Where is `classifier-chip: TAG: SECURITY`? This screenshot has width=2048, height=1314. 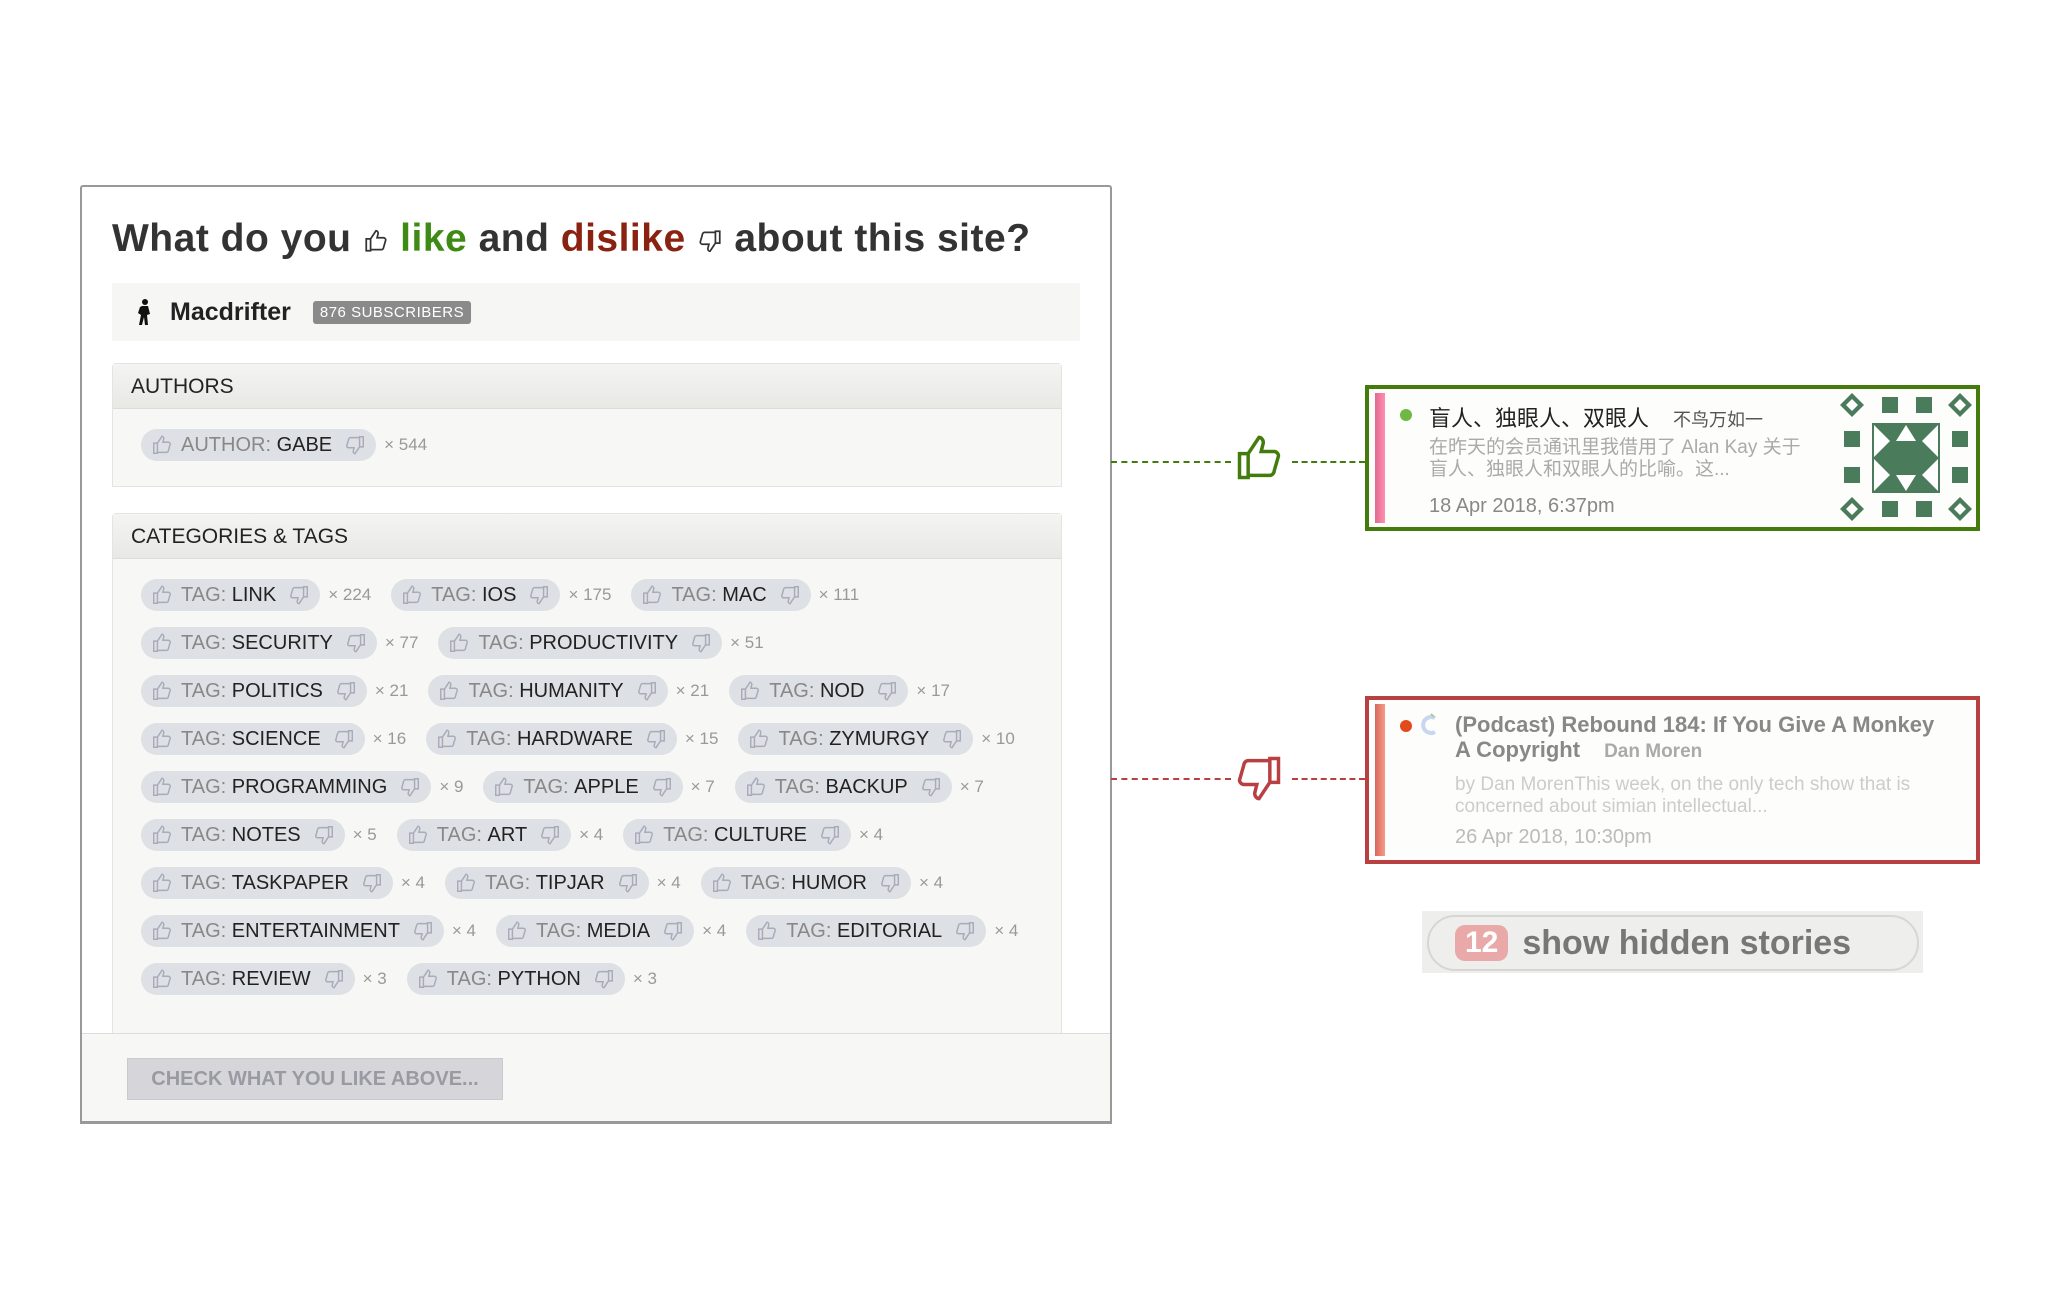 classifier-chip: TAG: SECURITY is located at coordinates (259, 643).